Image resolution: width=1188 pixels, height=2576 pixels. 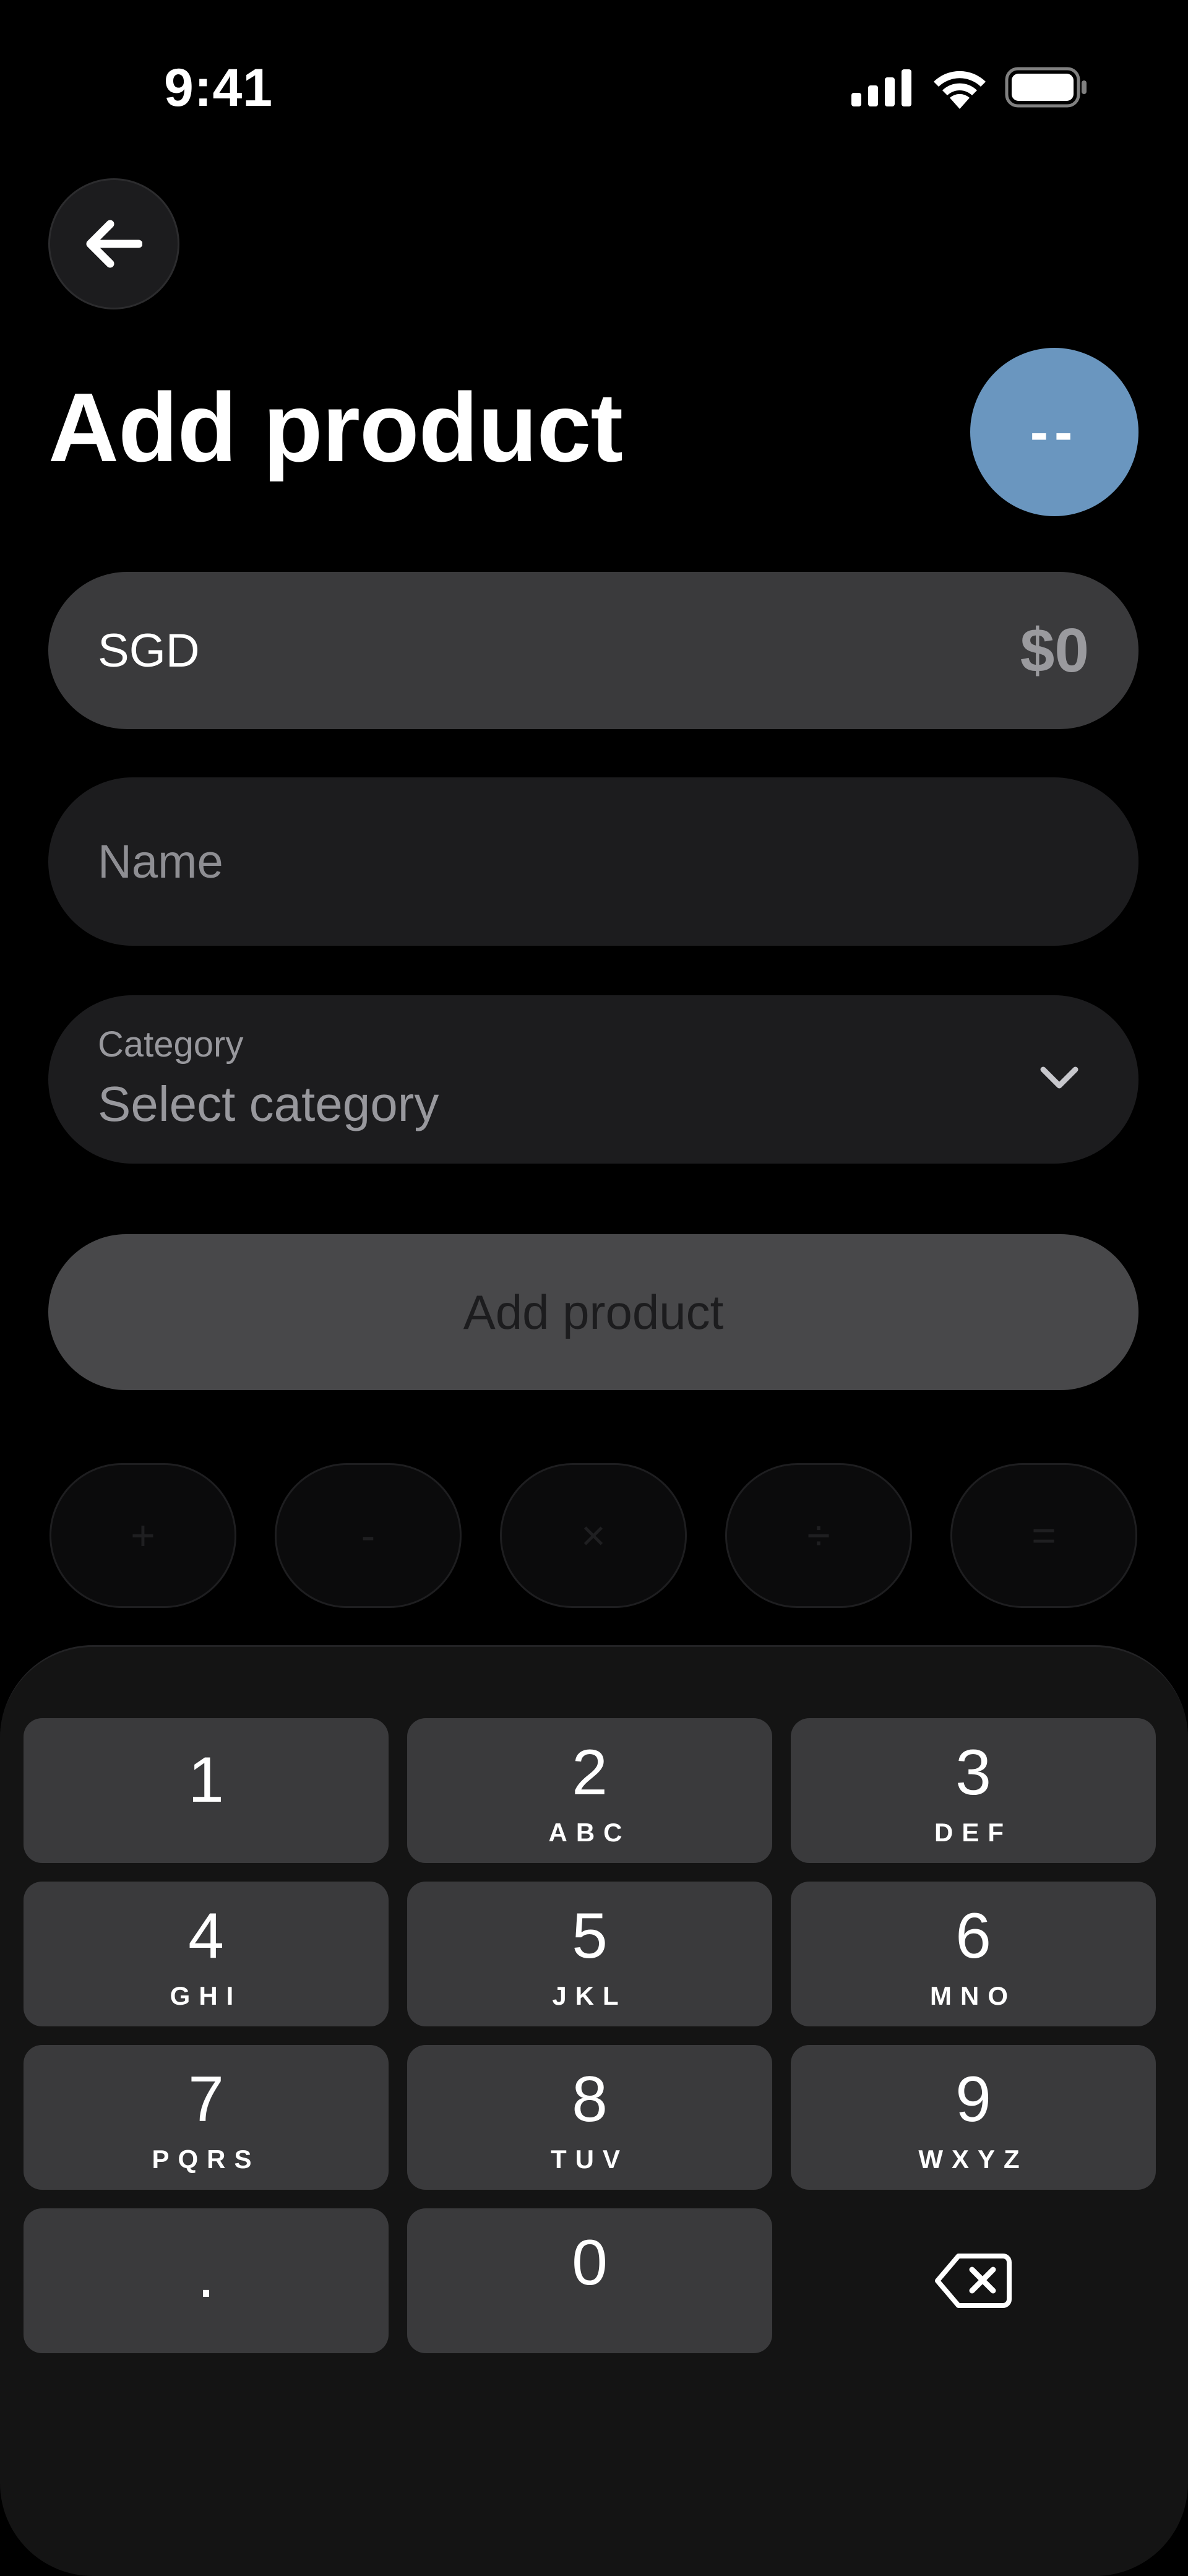 I want to click on backspace-icon, so click(x=973, y=2281).